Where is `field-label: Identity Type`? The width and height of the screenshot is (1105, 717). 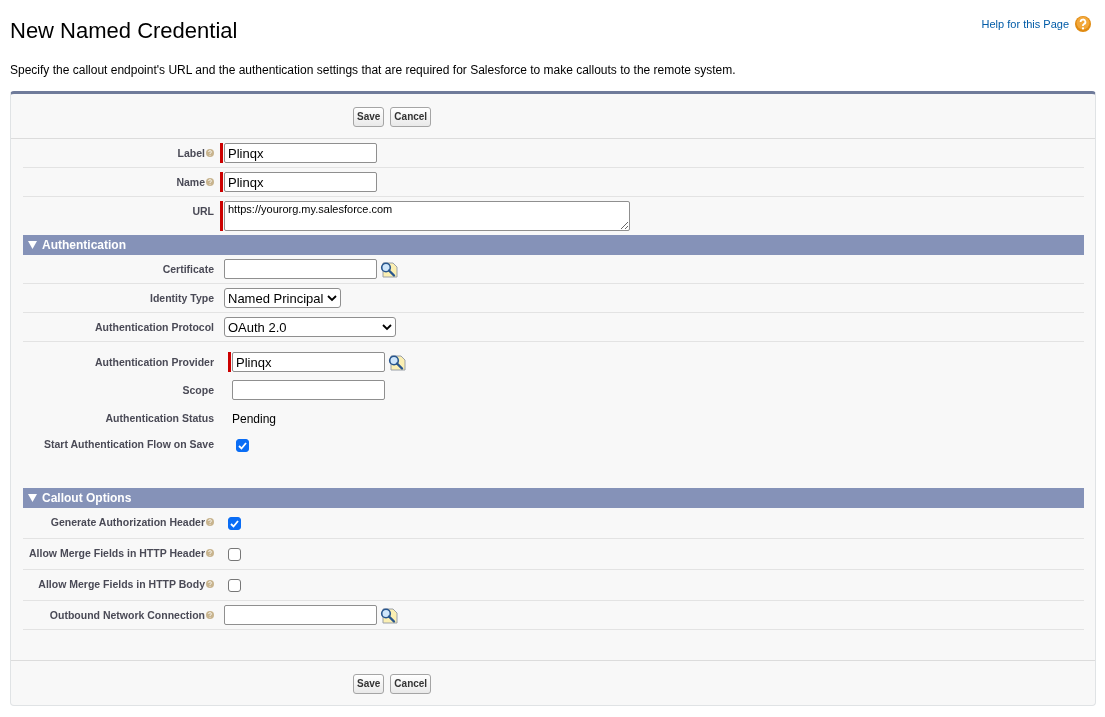 field-label: Identity Type is located at coordinates (182, 298).